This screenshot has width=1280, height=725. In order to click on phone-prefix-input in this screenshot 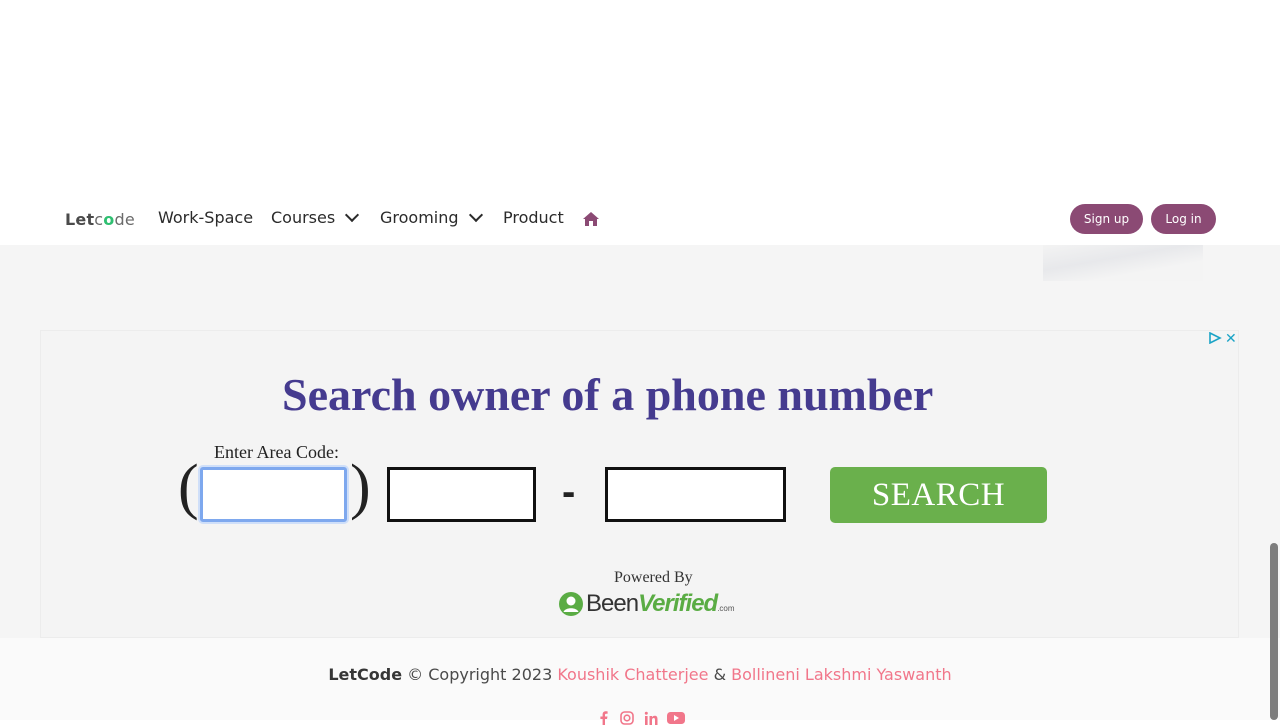, I will do `click(461, 494)`.